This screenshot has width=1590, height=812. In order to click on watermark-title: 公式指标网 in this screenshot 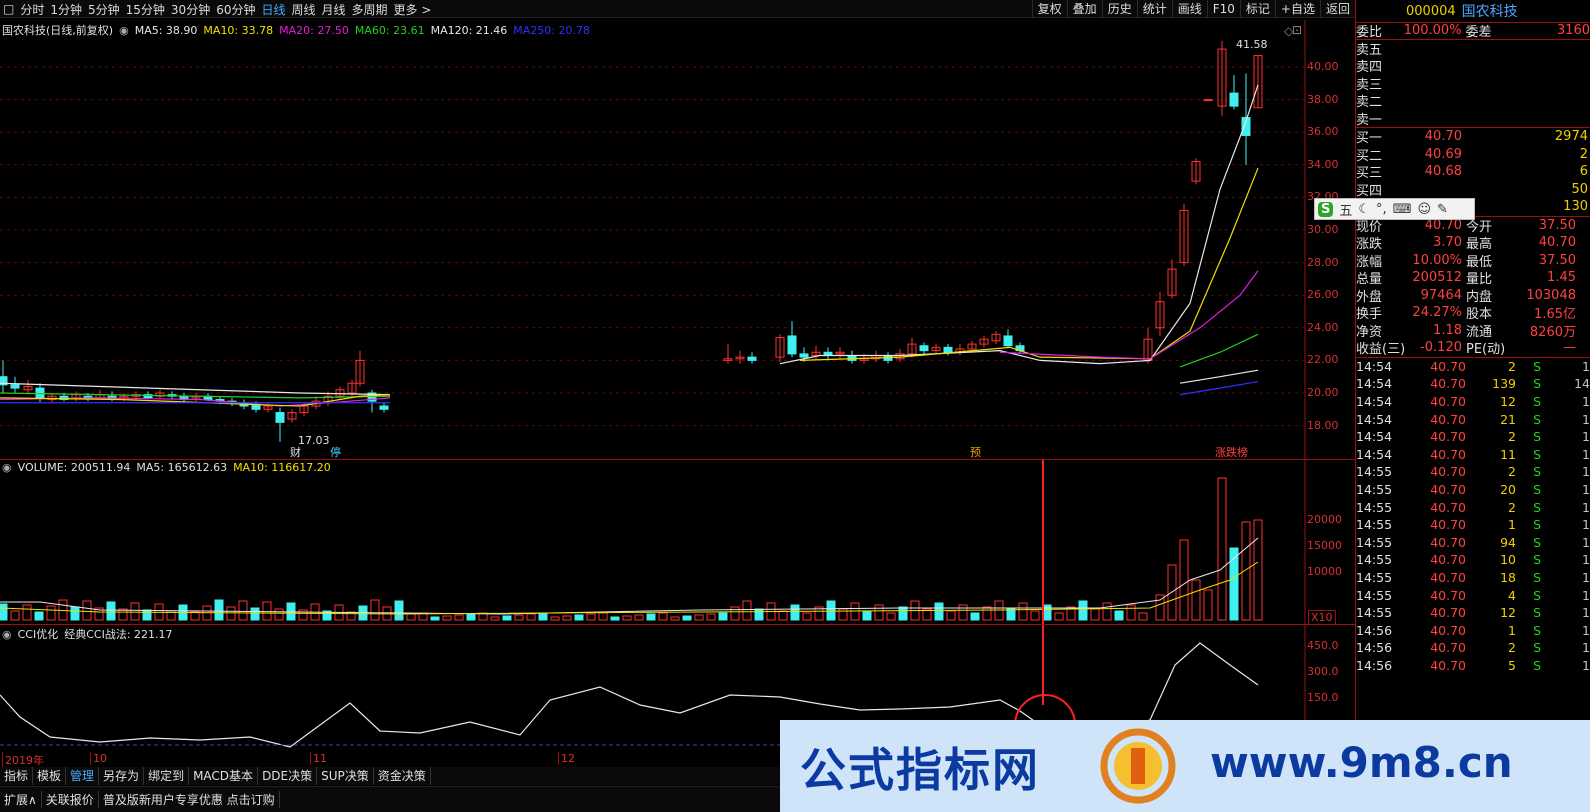, I will do `click(920, 770)`.